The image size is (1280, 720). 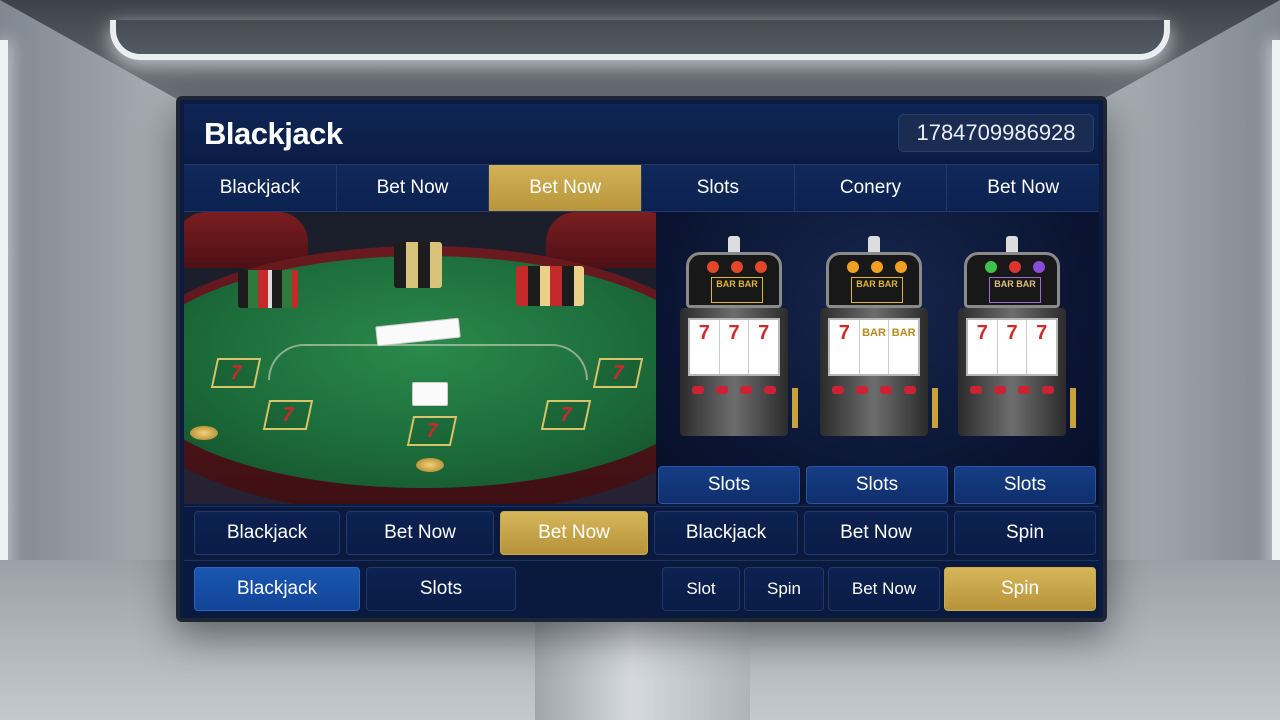 I want to click on seven-mark-4: 7, so click(x=566, y=415).